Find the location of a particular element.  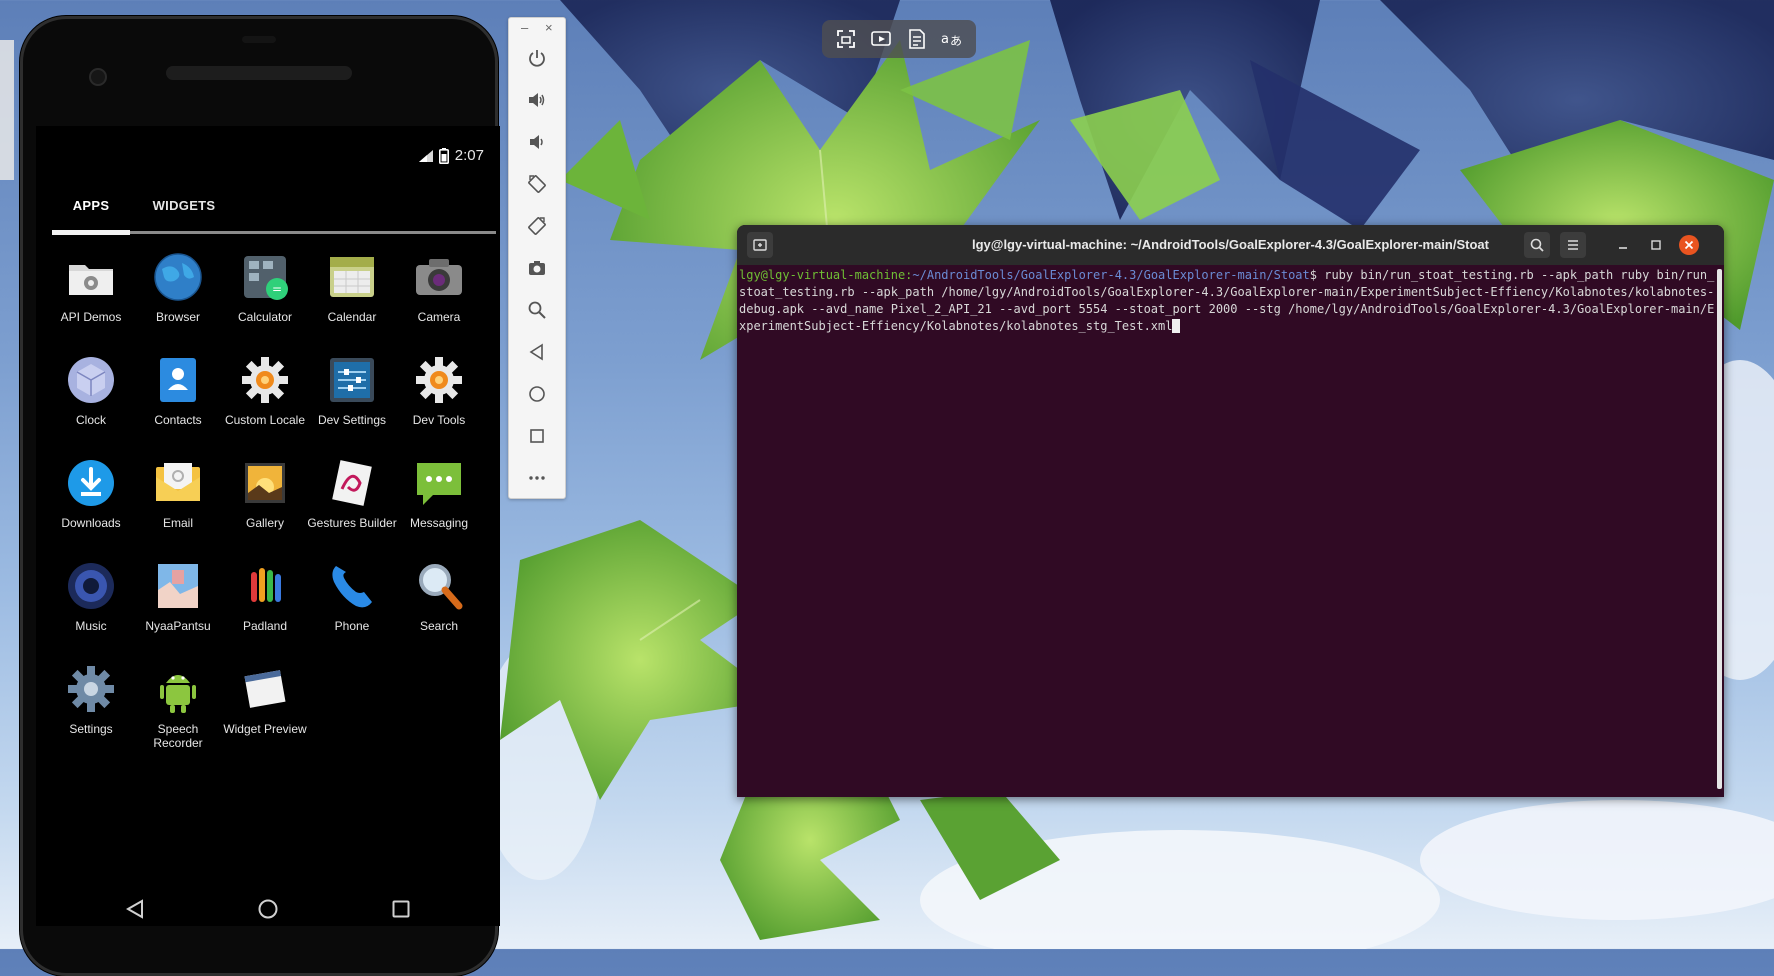

app-phone: Phone is located at coordinates (352, 608).